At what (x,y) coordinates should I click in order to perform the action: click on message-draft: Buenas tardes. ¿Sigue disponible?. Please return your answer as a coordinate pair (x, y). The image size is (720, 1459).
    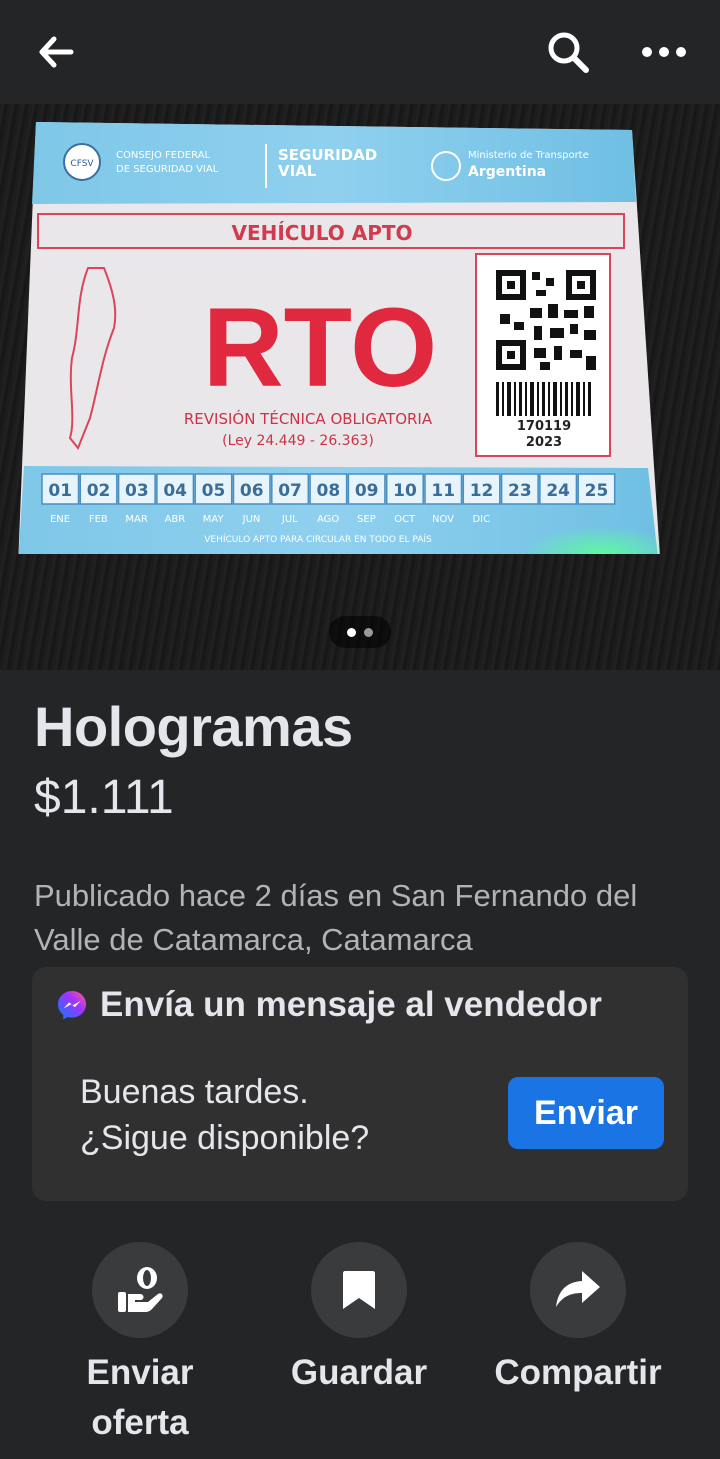
    Looking at the image, I should click on (224, 1115).